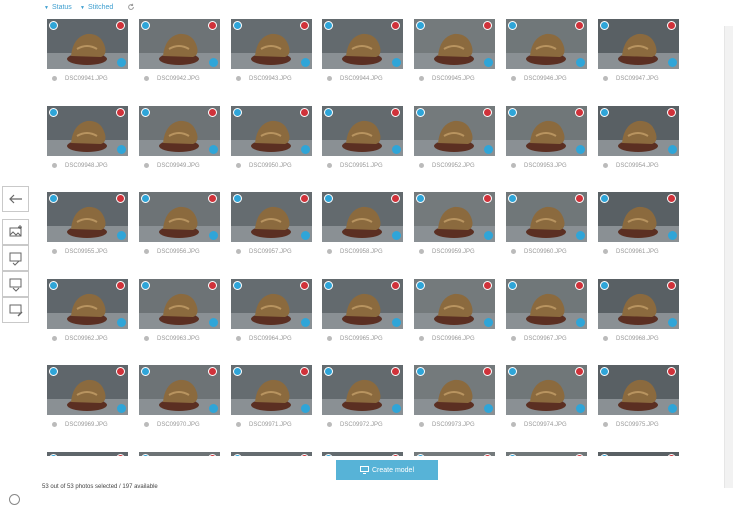 The height and width of the screenshot is (512, 736). What do you see at coordinates (96, 7) in the screenshot?
I see `stitched-filter: ▼ Stitched` at bounding box center [96, 7].